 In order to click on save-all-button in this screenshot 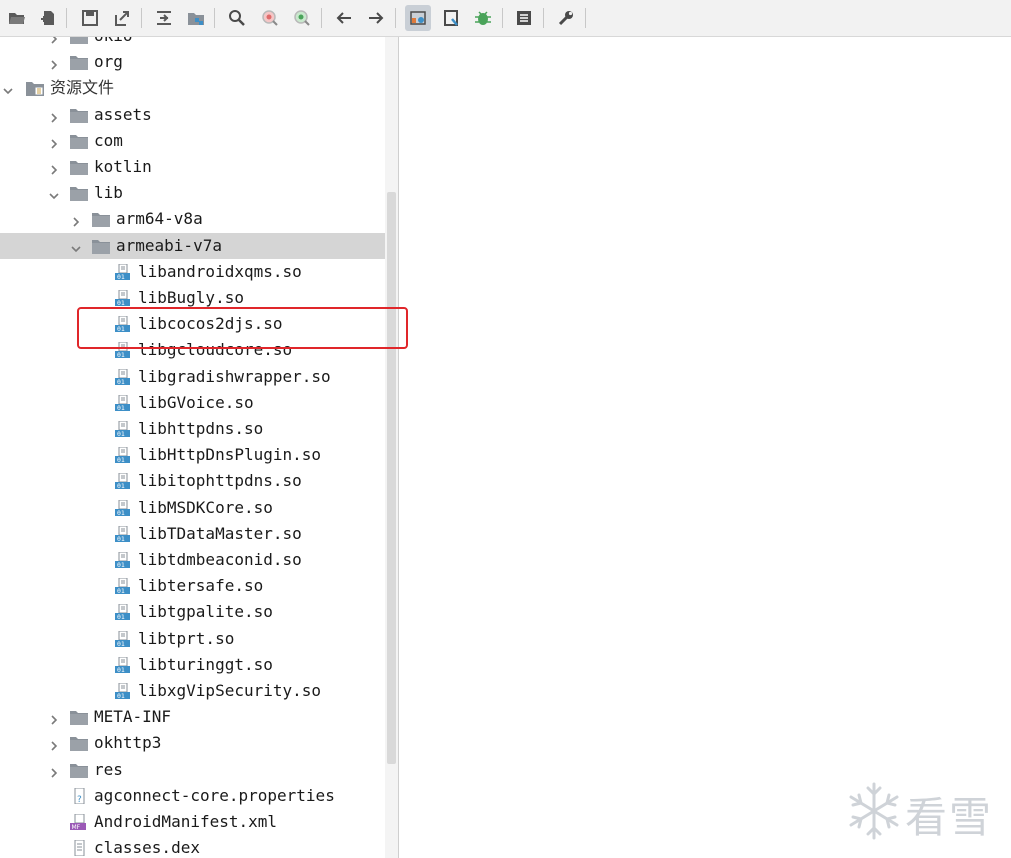, I will do `click(90, 18)`.